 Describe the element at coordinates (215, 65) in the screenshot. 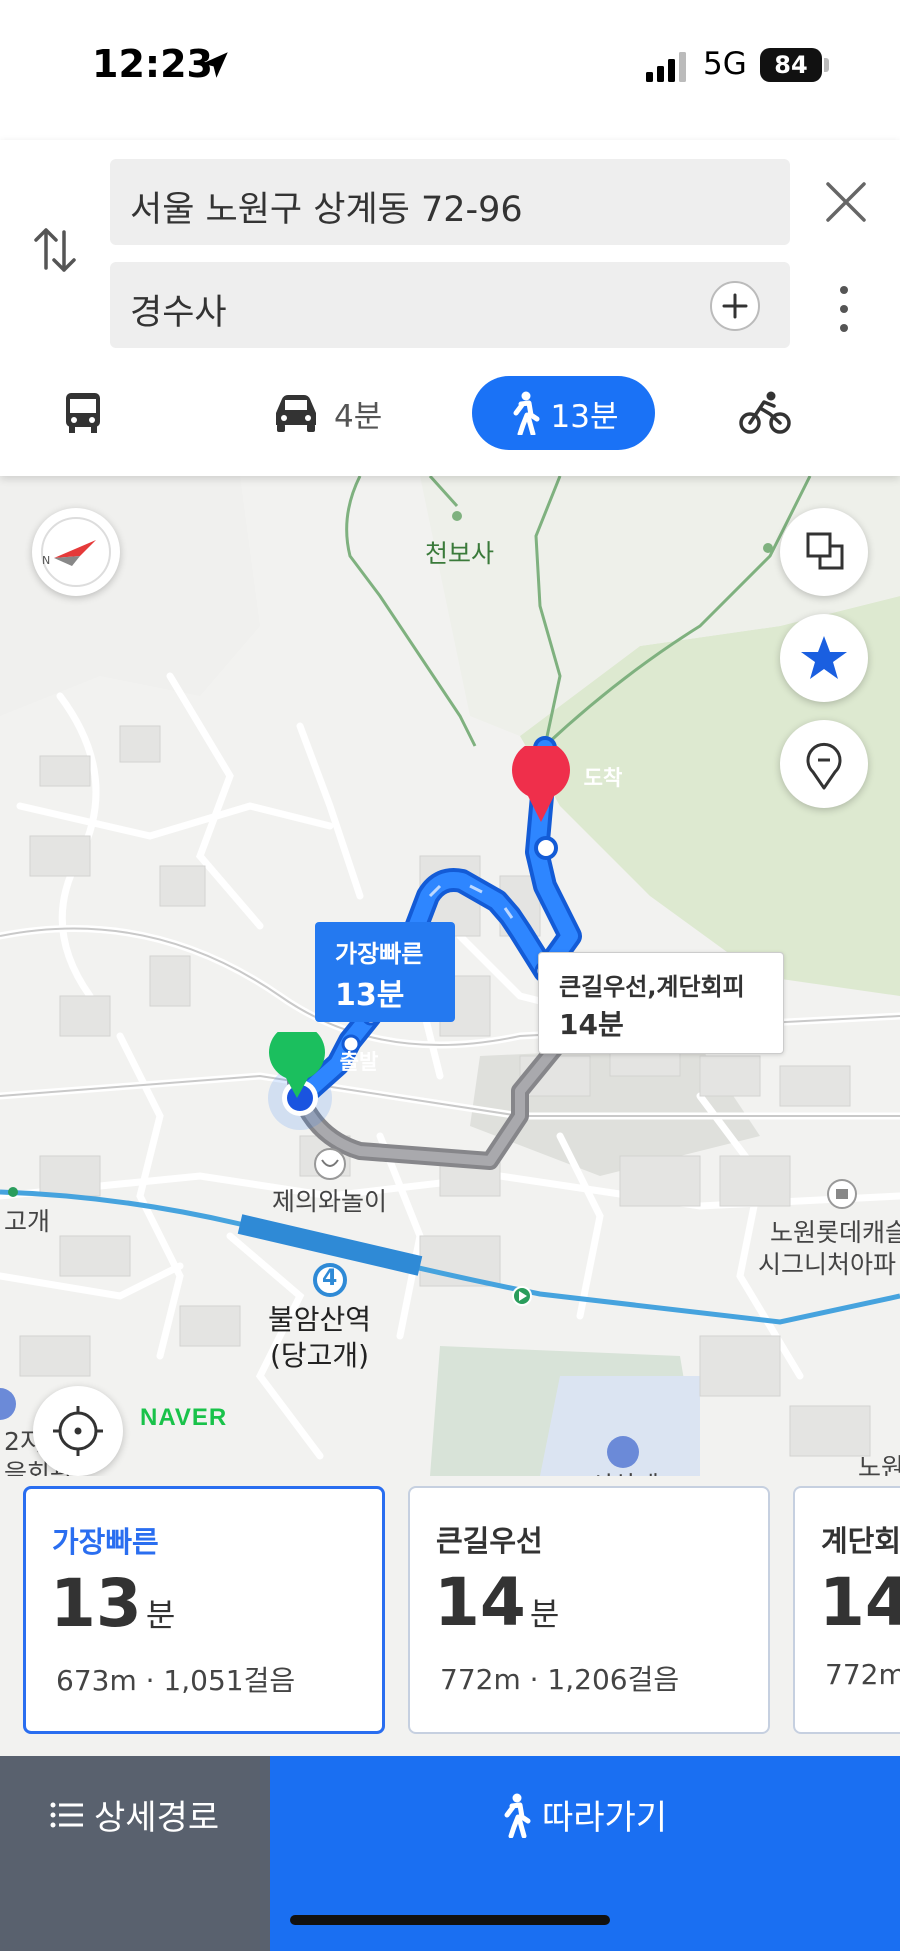

I see `location-arrow-icon` at that location.